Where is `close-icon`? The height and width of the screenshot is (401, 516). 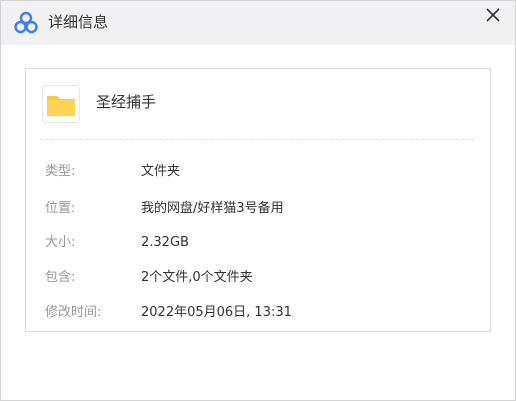
close-icon is located at coordinates (493, 17).